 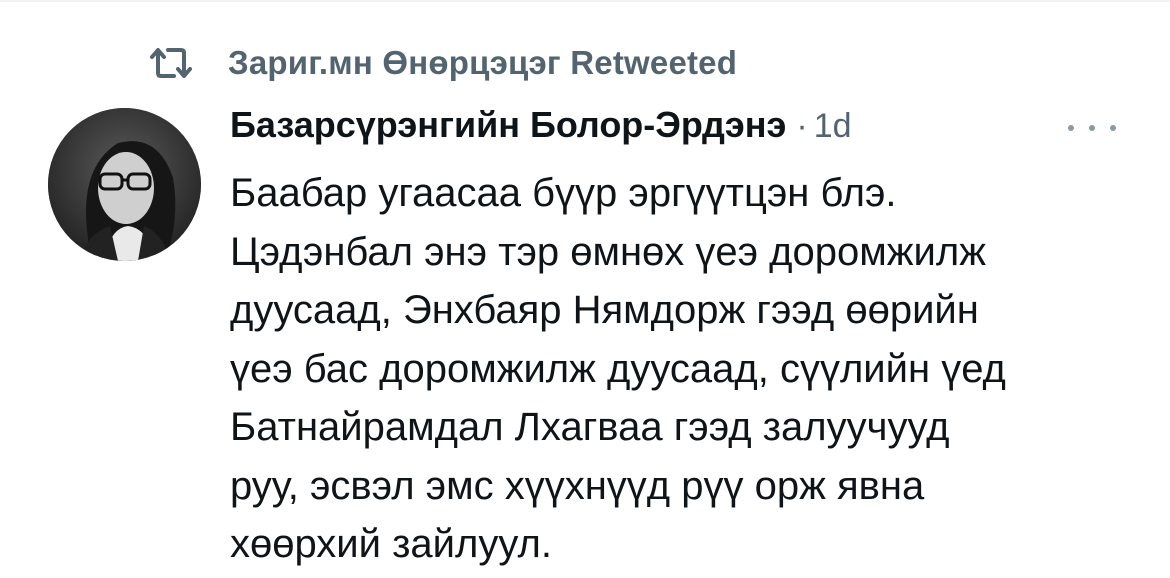 I want to click on tweet-text-line: дуусаад, Энхбаяр Нямдорж гээд өөрийн, so click(x=604, y=310).